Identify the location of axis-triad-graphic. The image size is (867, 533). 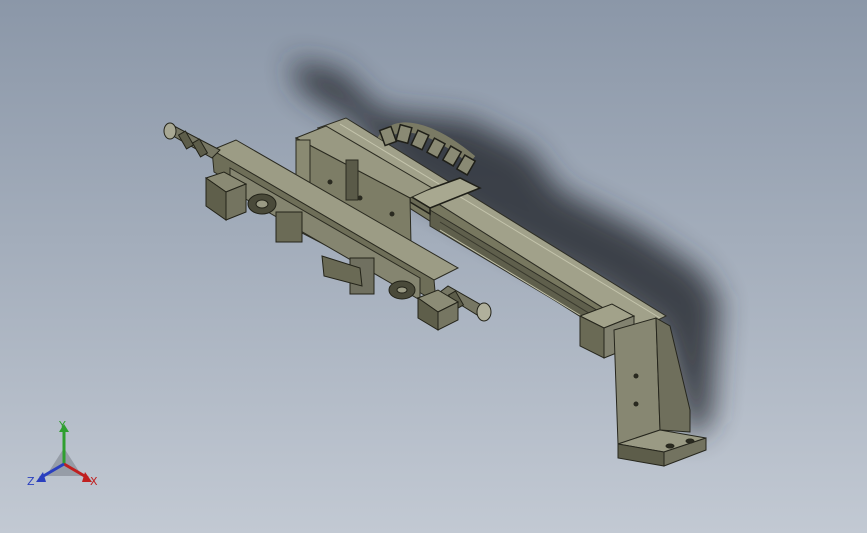
(64, 453).